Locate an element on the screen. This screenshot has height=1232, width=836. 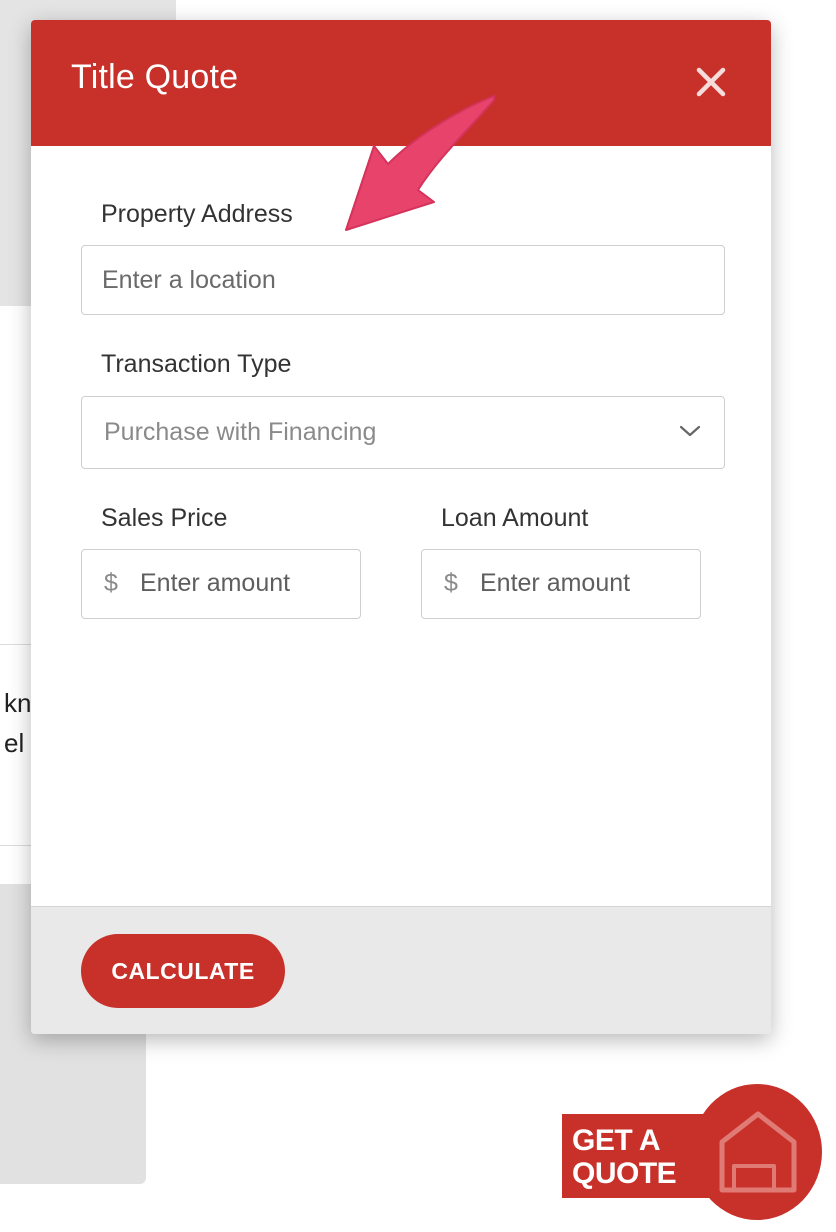
sales-price-input is located at coordinates (240, 583).